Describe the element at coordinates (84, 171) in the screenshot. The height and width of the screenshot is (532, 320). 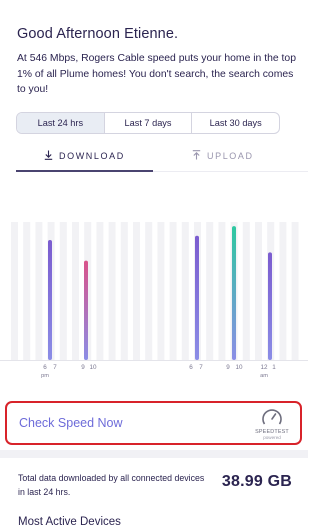
I see `active-tab-indicator` at that location.